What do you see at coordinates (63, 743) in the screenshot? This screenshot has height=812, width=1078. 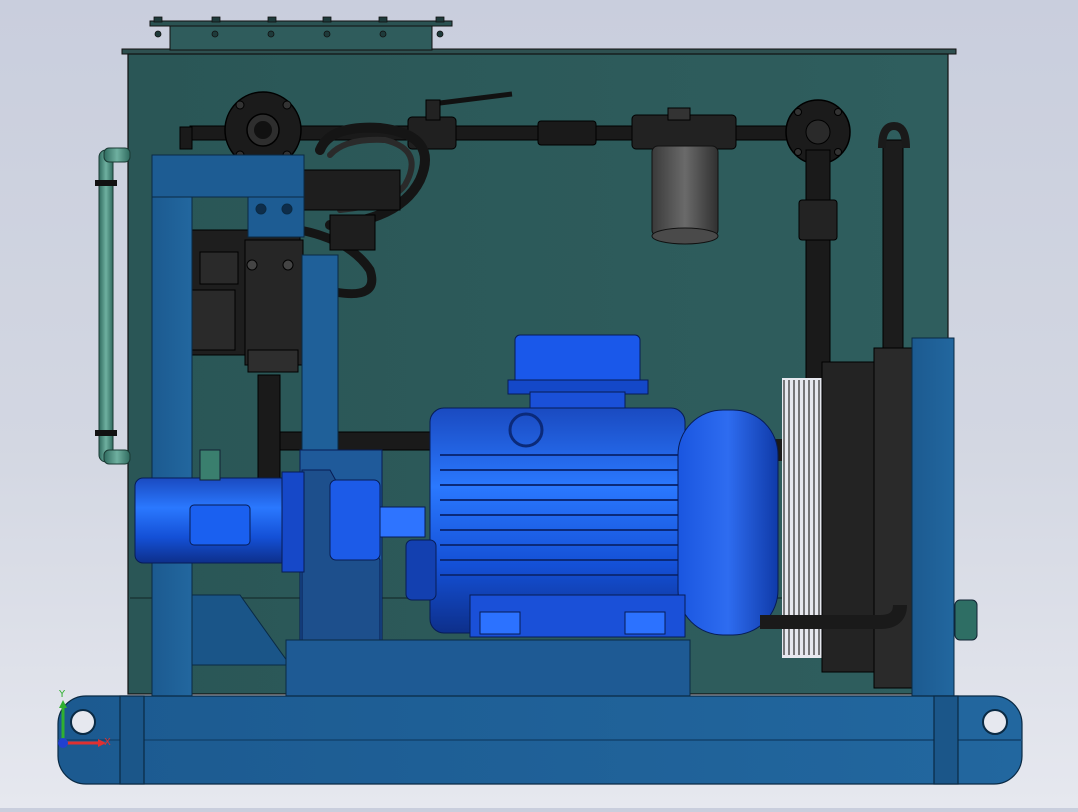 I see `triad-z-axis` at bounding box center [63, 743].